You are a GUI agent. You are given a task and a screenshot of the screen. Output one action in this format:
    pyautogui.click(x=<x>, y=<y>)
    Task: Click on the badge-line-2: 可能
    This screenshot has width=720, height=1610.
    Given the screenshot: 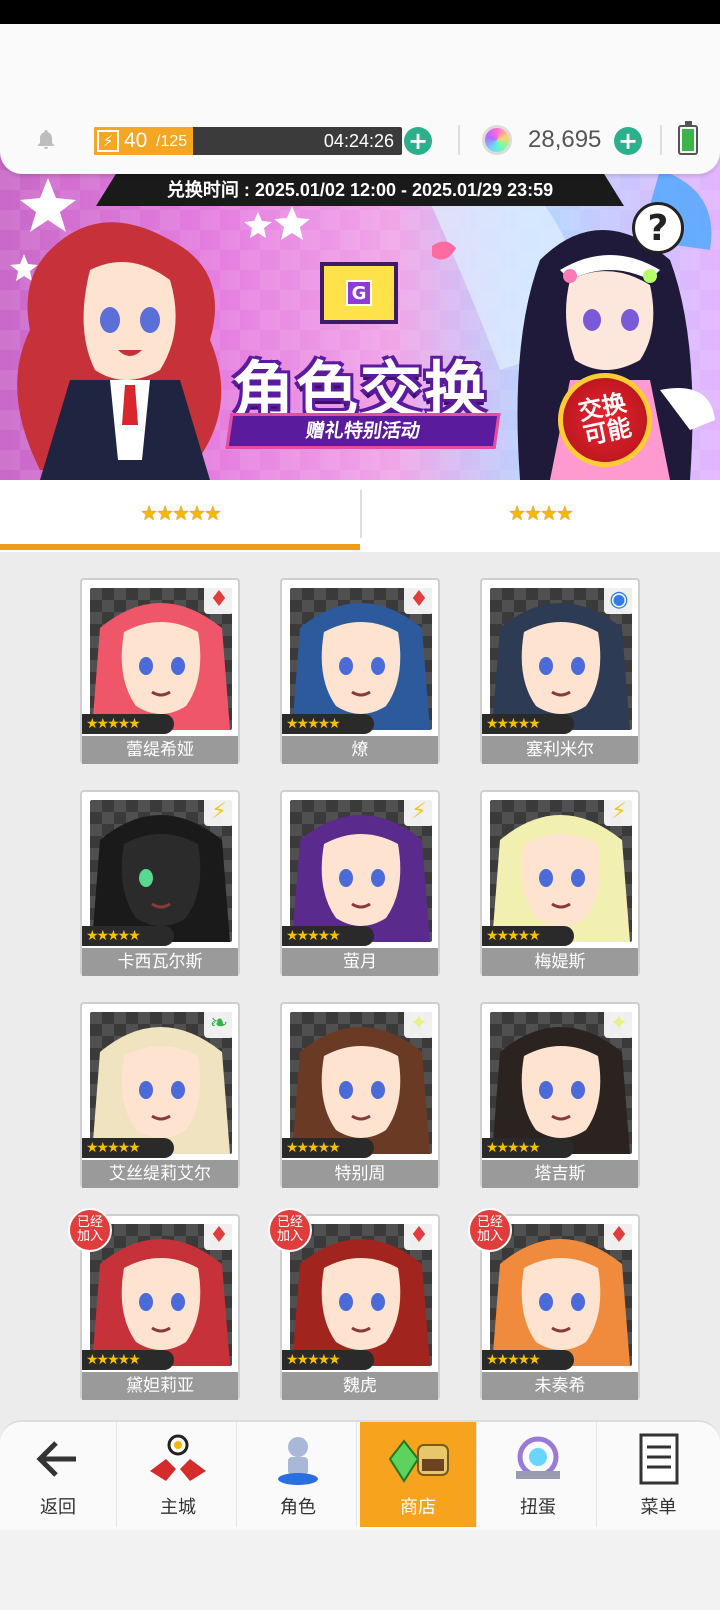 What is the action you would take?
    pyautogui.click(x=607, y=432)
    